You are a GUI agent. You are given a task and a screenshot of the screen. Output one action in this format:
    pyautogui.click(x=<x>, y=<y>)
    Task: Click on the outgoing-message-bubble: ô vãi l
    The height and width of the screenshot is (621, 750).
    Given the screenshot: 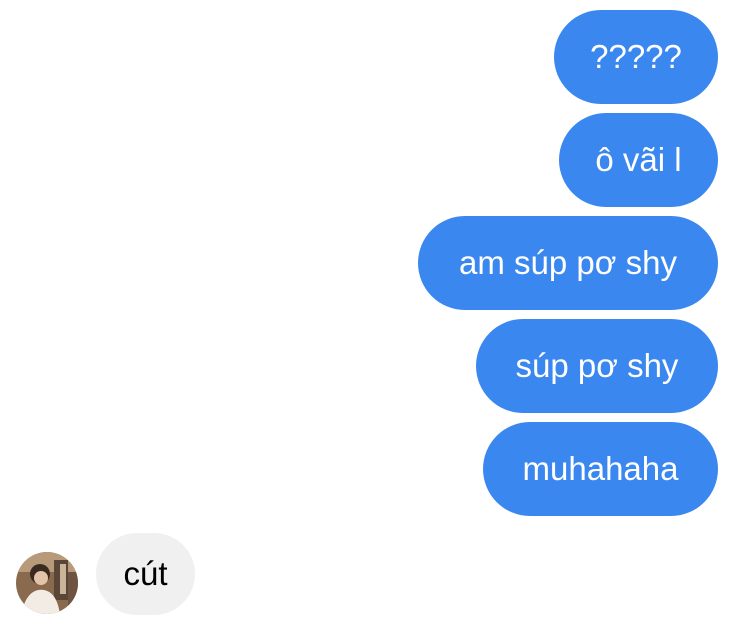 What is the action you would take?
    pyautogui.click(x=638, y=160)
    